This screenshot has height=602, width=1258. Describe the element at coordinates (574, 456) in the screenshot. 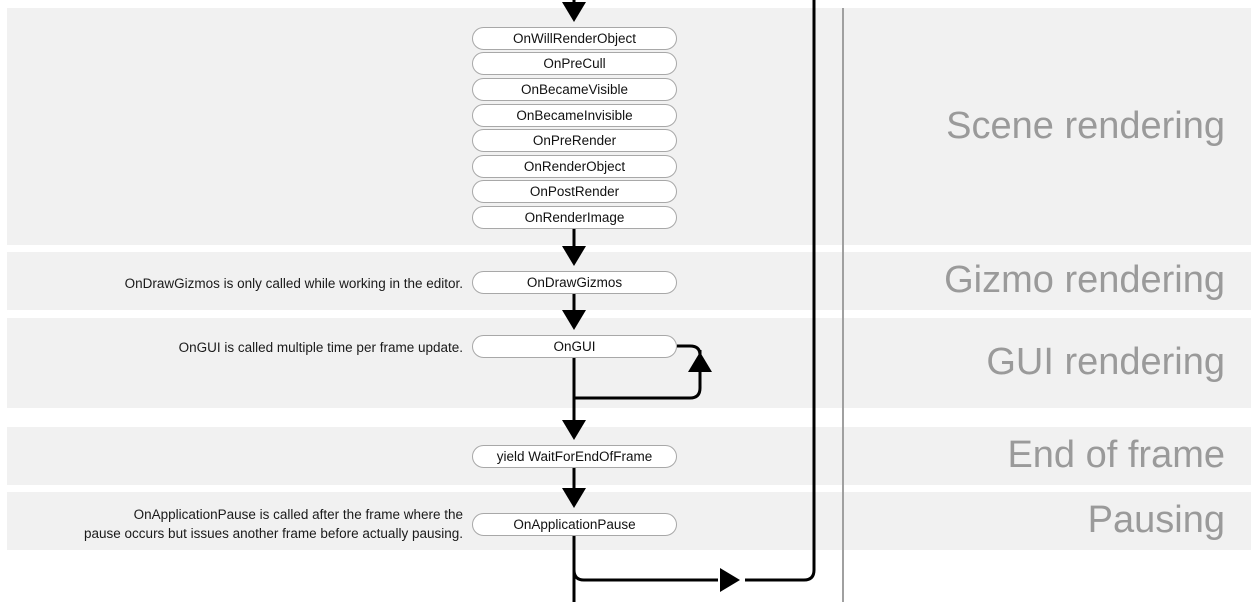

I see `message-box-yield-wait-for-end-of-frame: yield WaitForEndOfFrame` at that location.